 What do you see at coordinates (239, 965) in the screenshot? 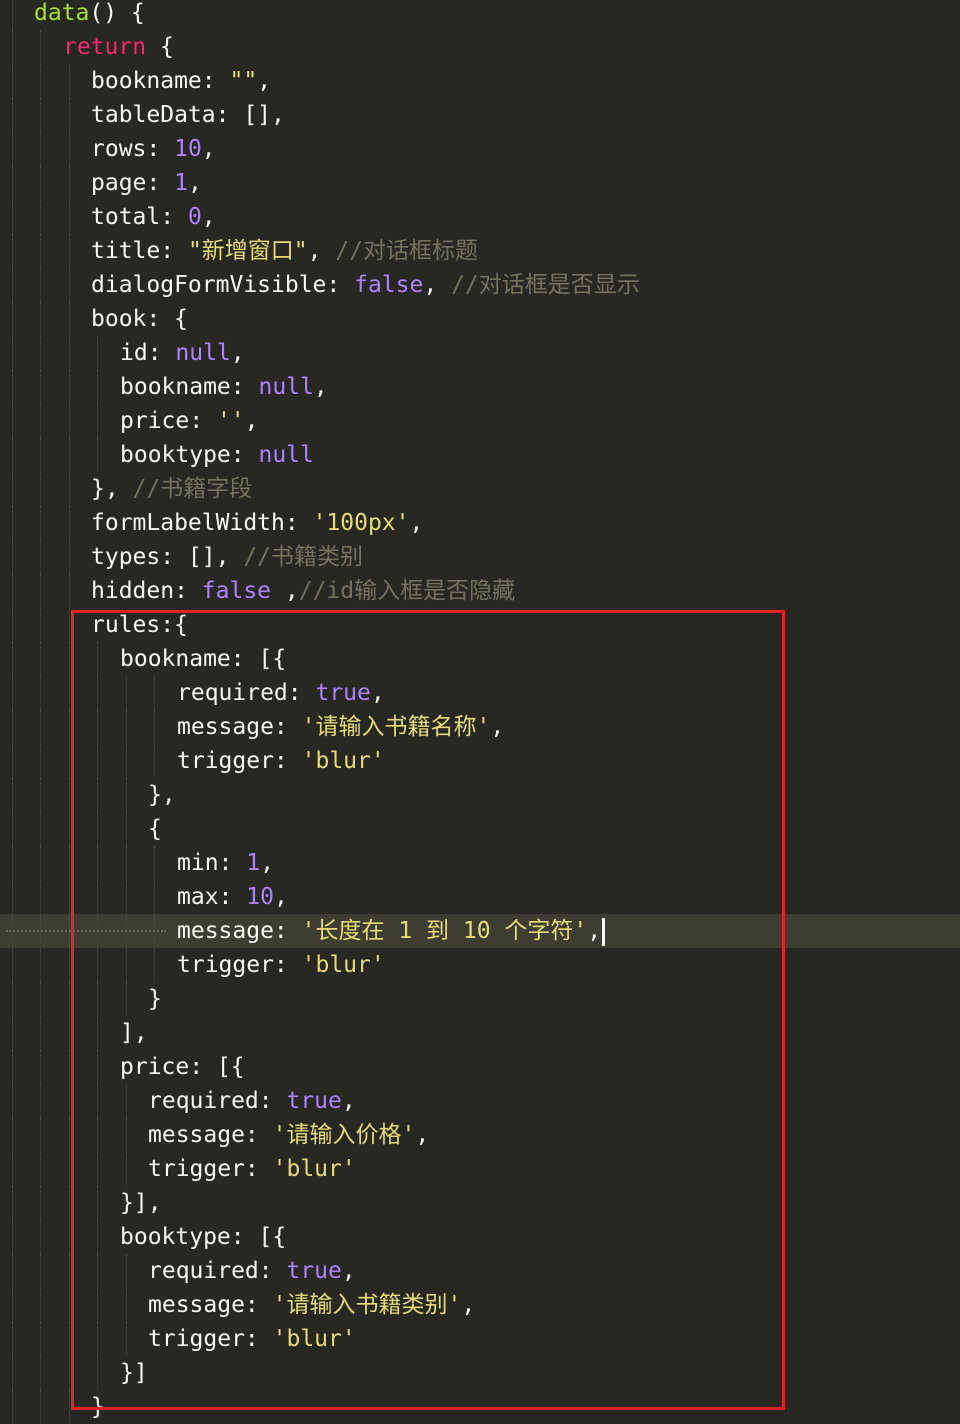
I see `code-token: trigger:` at bounding box center [239, 965].